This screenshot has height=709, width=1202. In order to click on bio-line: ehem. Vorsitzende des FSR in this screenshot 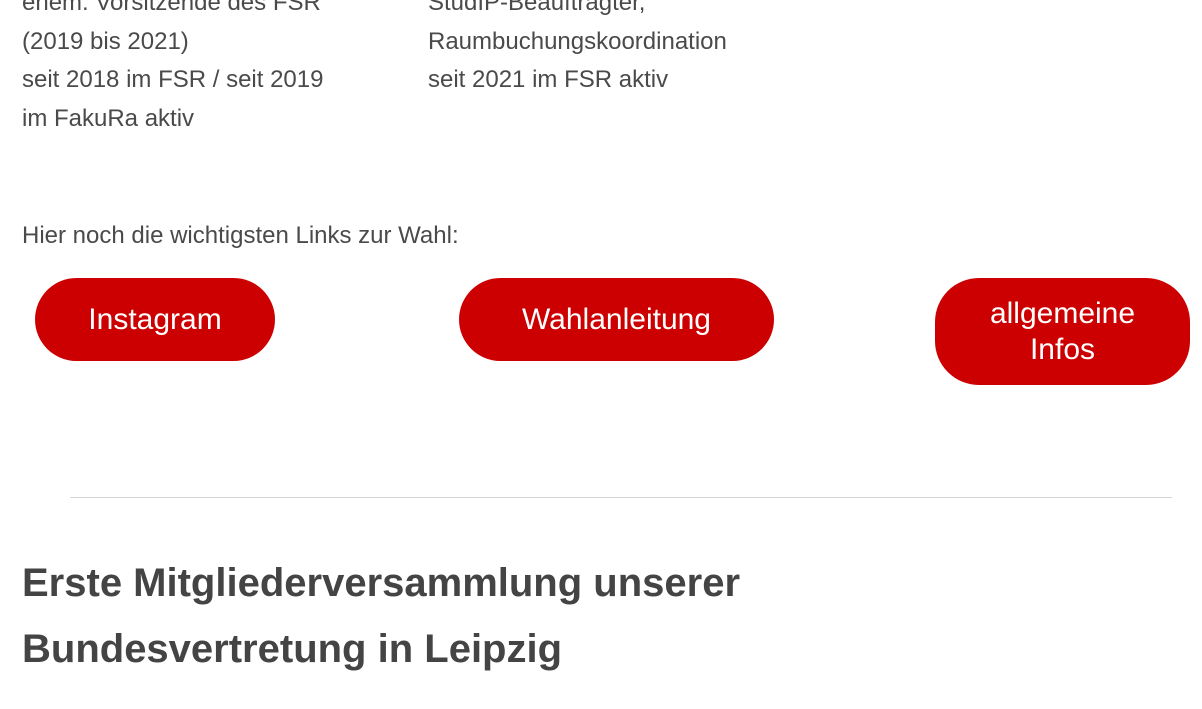, I will do `click(171, 8)`.